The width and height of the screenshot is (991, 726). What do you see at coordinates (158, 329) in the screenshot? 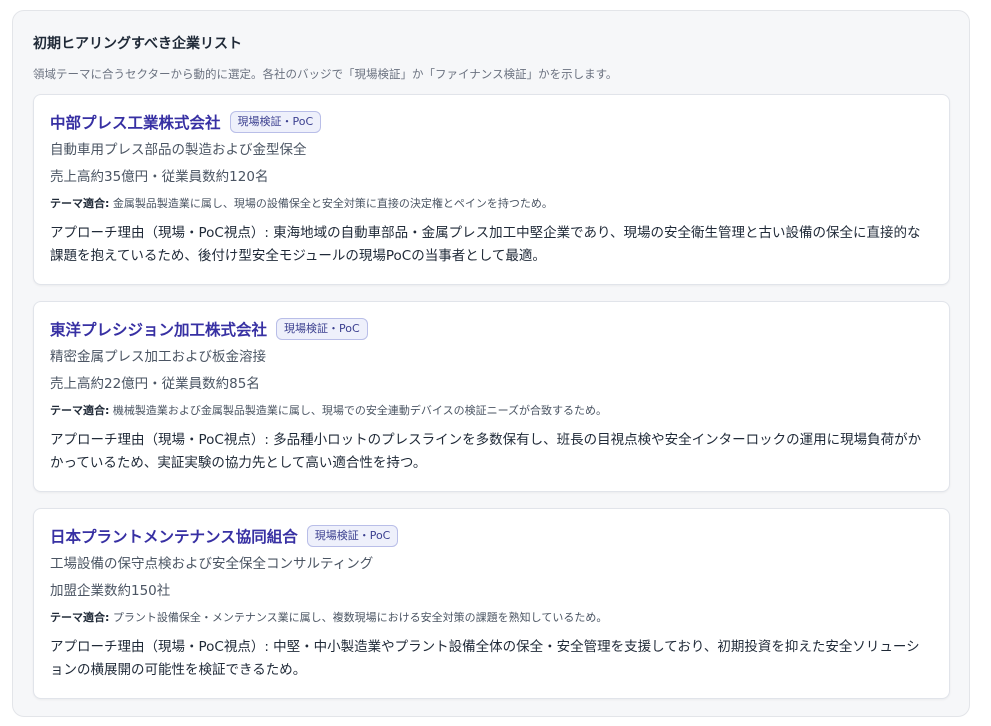
I see `company-name: 東洋プレシジョン加工株式会社` at bounding box center [158, 329].